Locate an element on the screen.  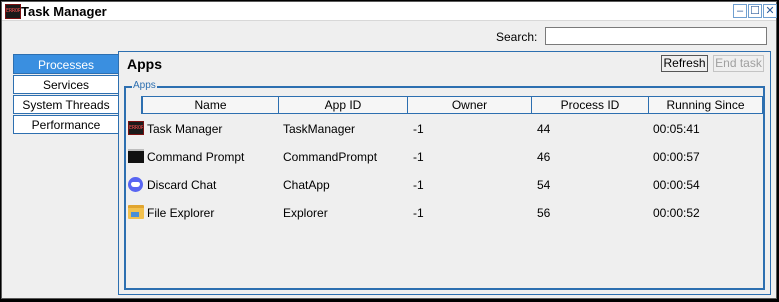
table-row: File Explorer Explorer -1 56 00:00:52 is located at coordinates (444, 214).